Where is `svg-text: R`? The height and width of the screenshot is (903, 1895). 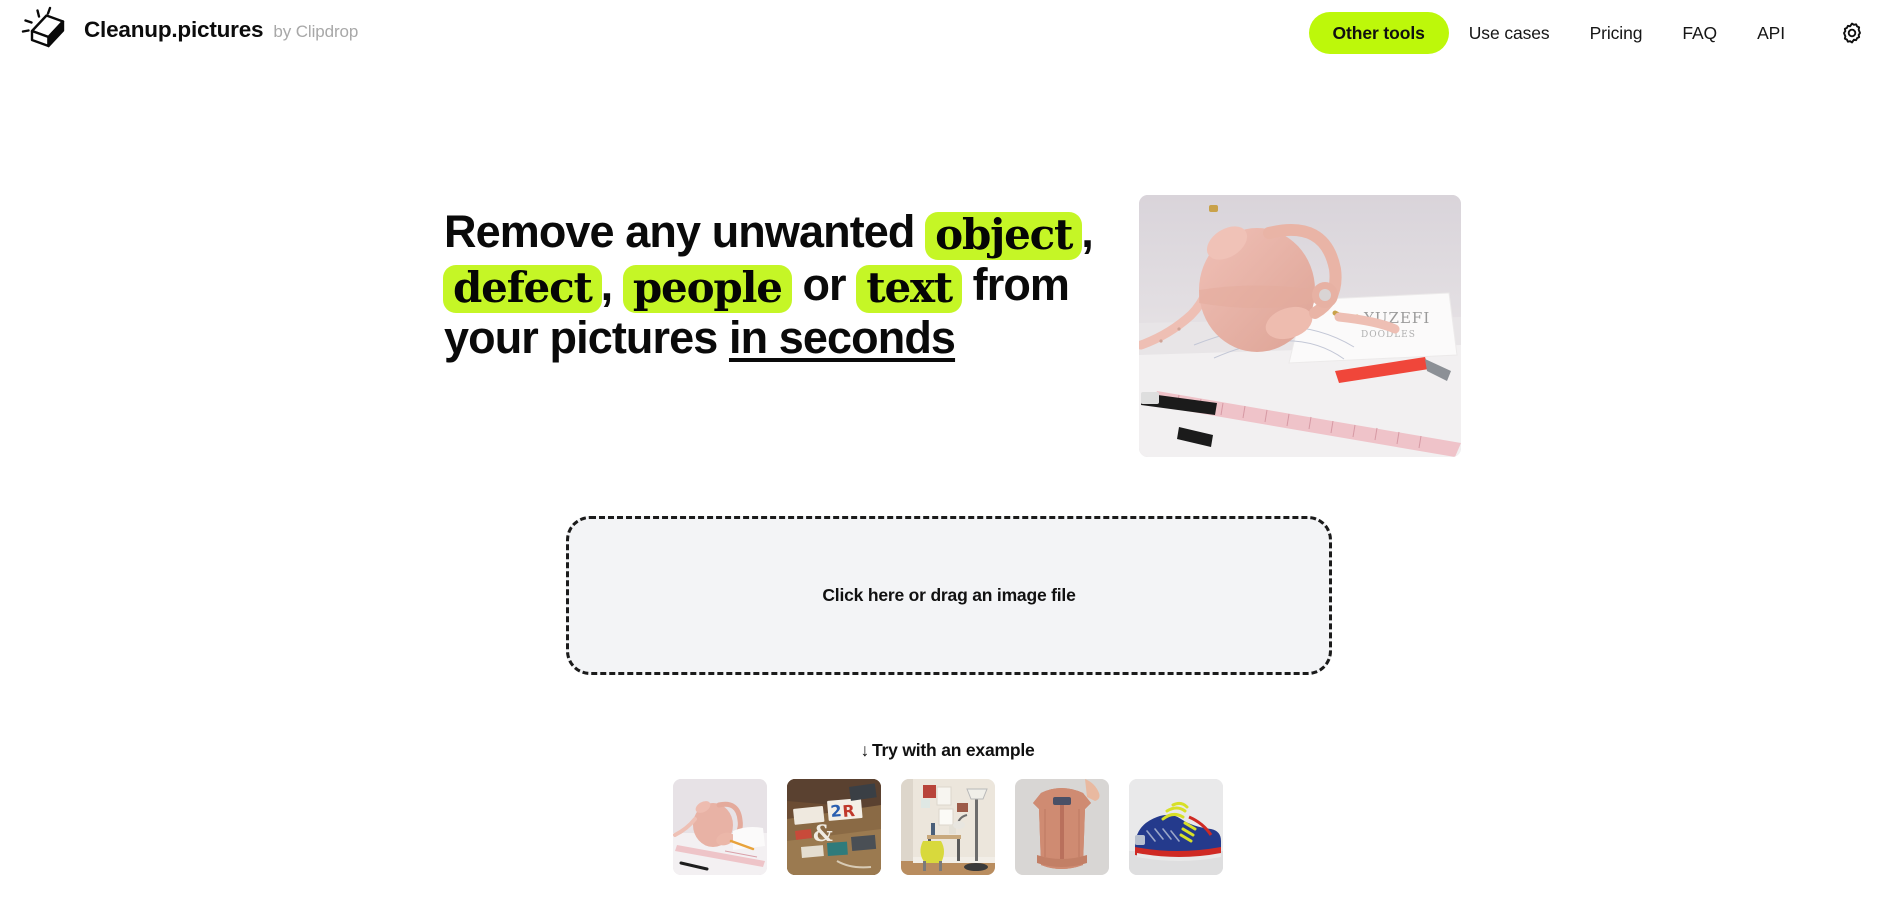 svg-text: R is located at coordinates (848, 811).